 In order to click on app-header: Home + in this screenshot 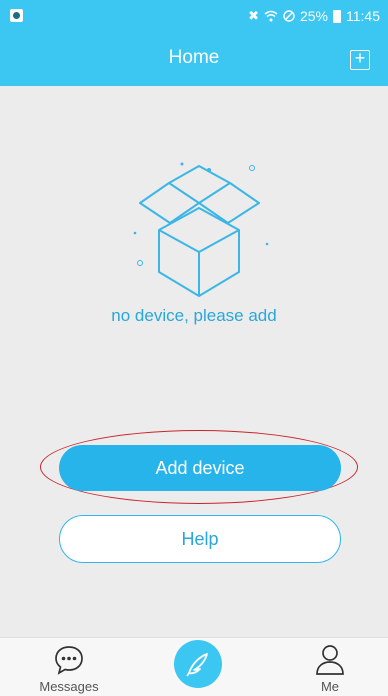, I will do `click(194, 60)`.